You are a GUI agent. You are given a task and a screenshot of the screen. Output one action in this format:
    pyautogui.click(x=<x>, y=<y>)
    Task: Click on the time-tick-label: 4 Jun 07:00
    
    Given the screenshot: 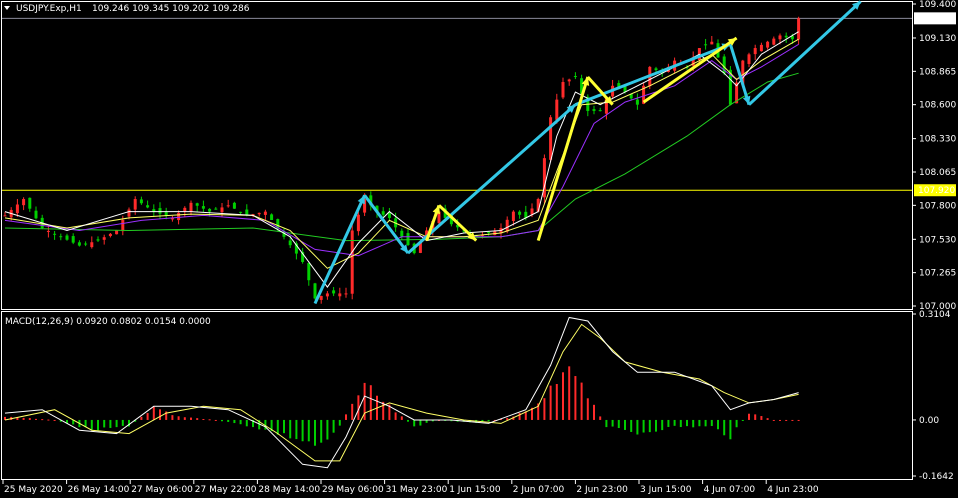 What is the action you would take?
    pyautogui.click(x=730, y=490)
    